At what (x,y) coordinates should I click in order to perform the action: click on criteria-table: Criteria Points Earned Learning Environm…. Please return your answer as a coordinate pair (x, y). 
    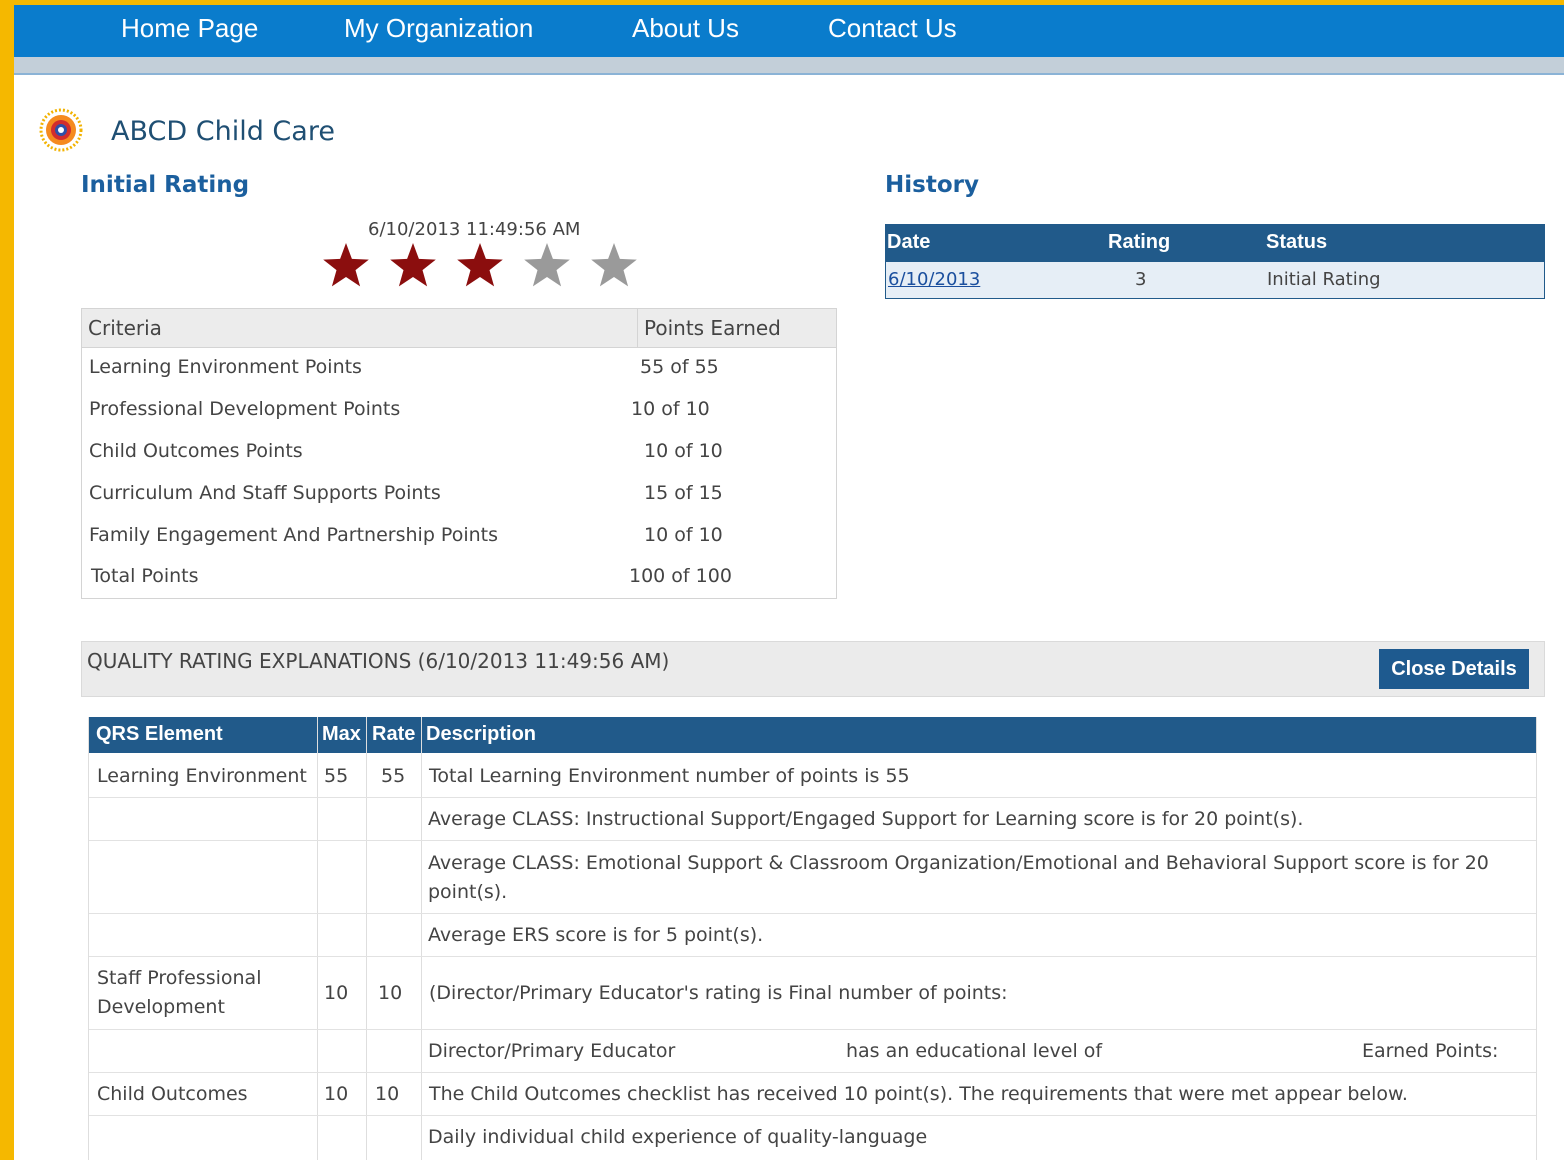
    Looking at the image, I should click on (459, 453).